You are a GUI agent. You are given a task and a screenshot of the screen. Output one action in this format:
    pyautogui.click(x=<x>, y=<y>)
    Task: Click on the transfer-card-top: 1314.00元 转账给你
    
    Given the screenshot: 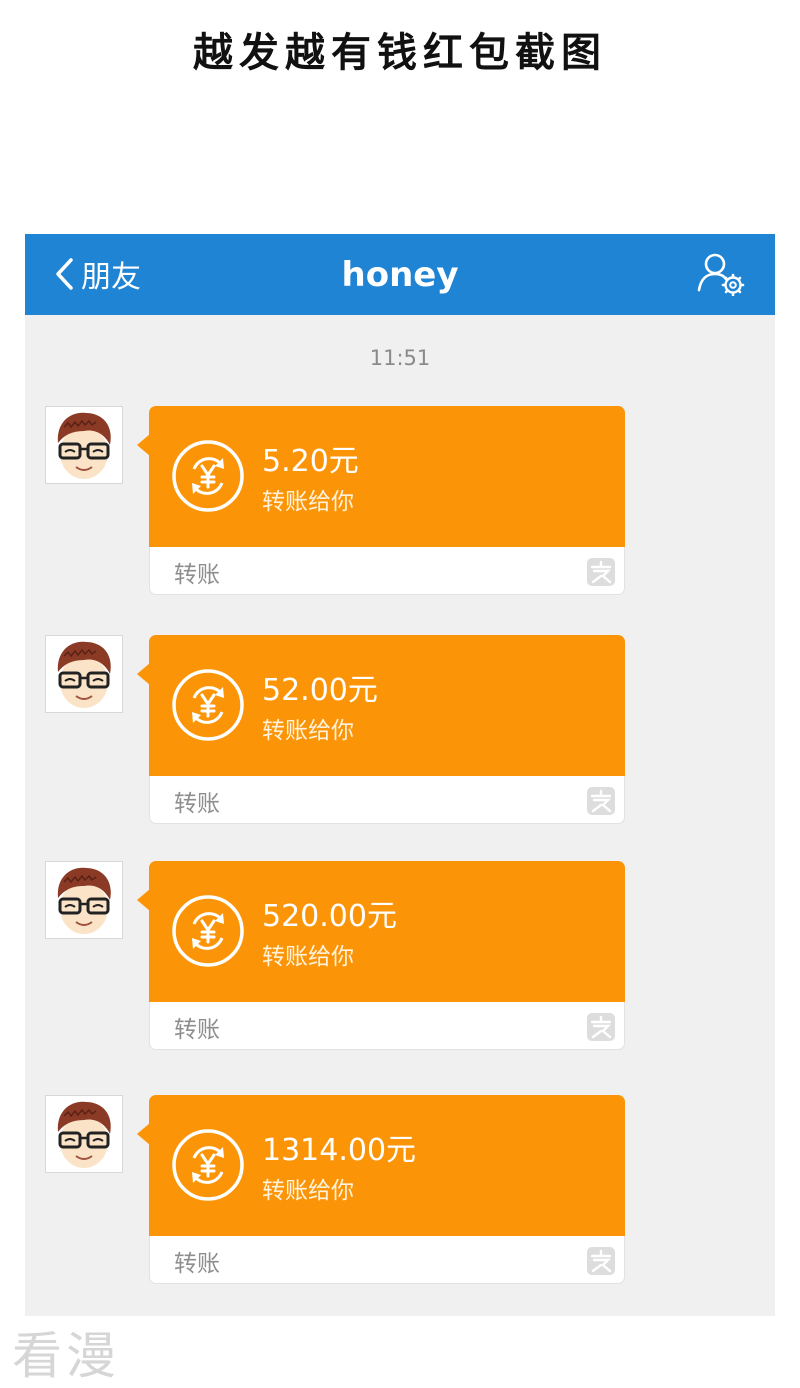 What is the action you would take?
    pyautogui.click(x=387, y=1165)
    